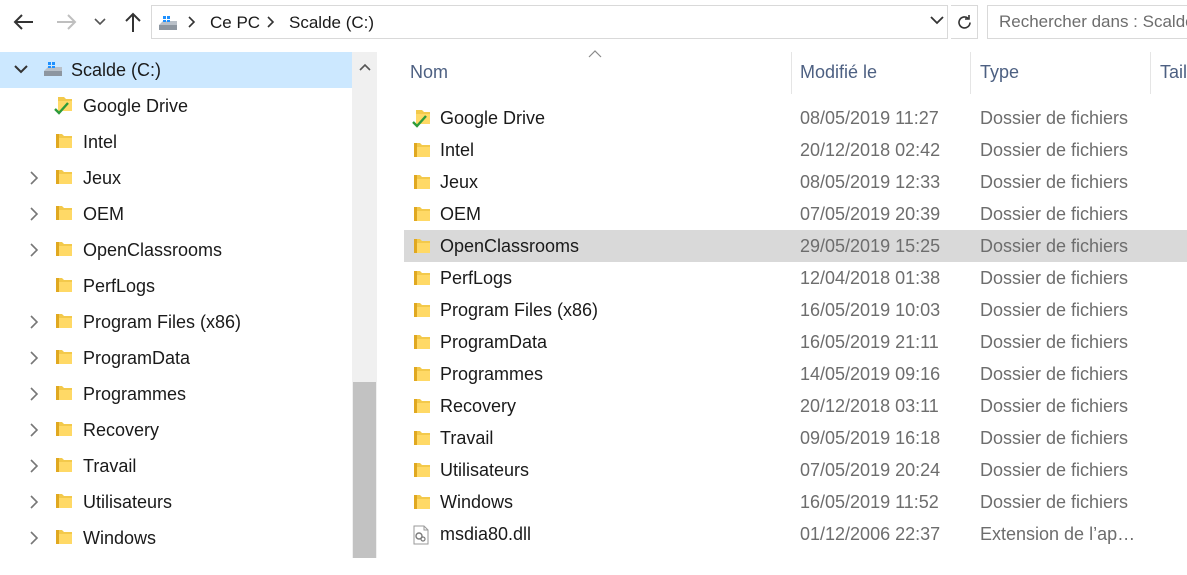  I want to click on search-box, so click(1087, 22).